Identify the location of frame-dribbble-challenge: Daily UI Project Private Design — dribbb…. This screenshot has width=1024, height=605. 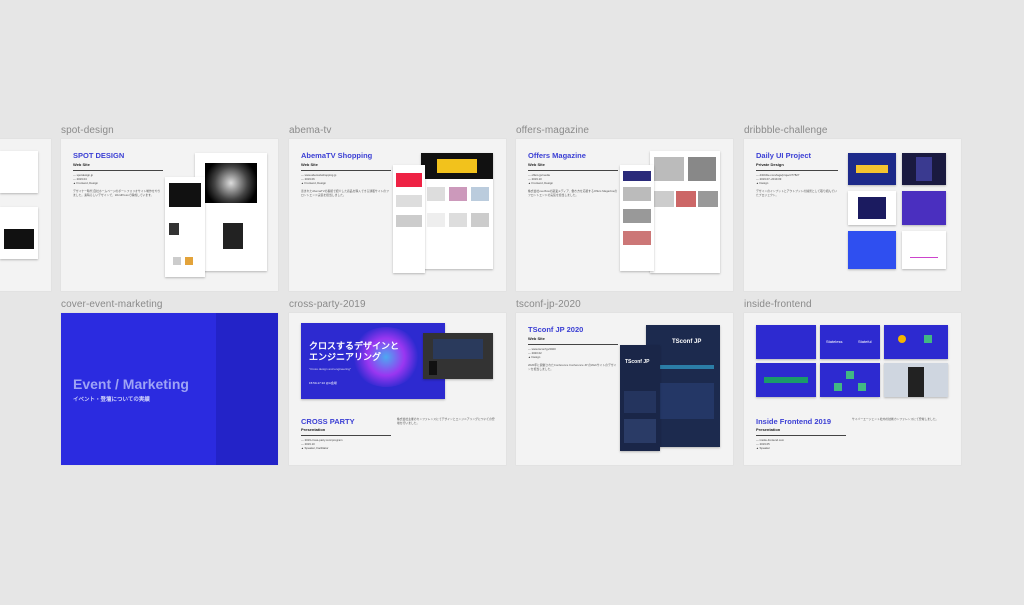
(852, 215).